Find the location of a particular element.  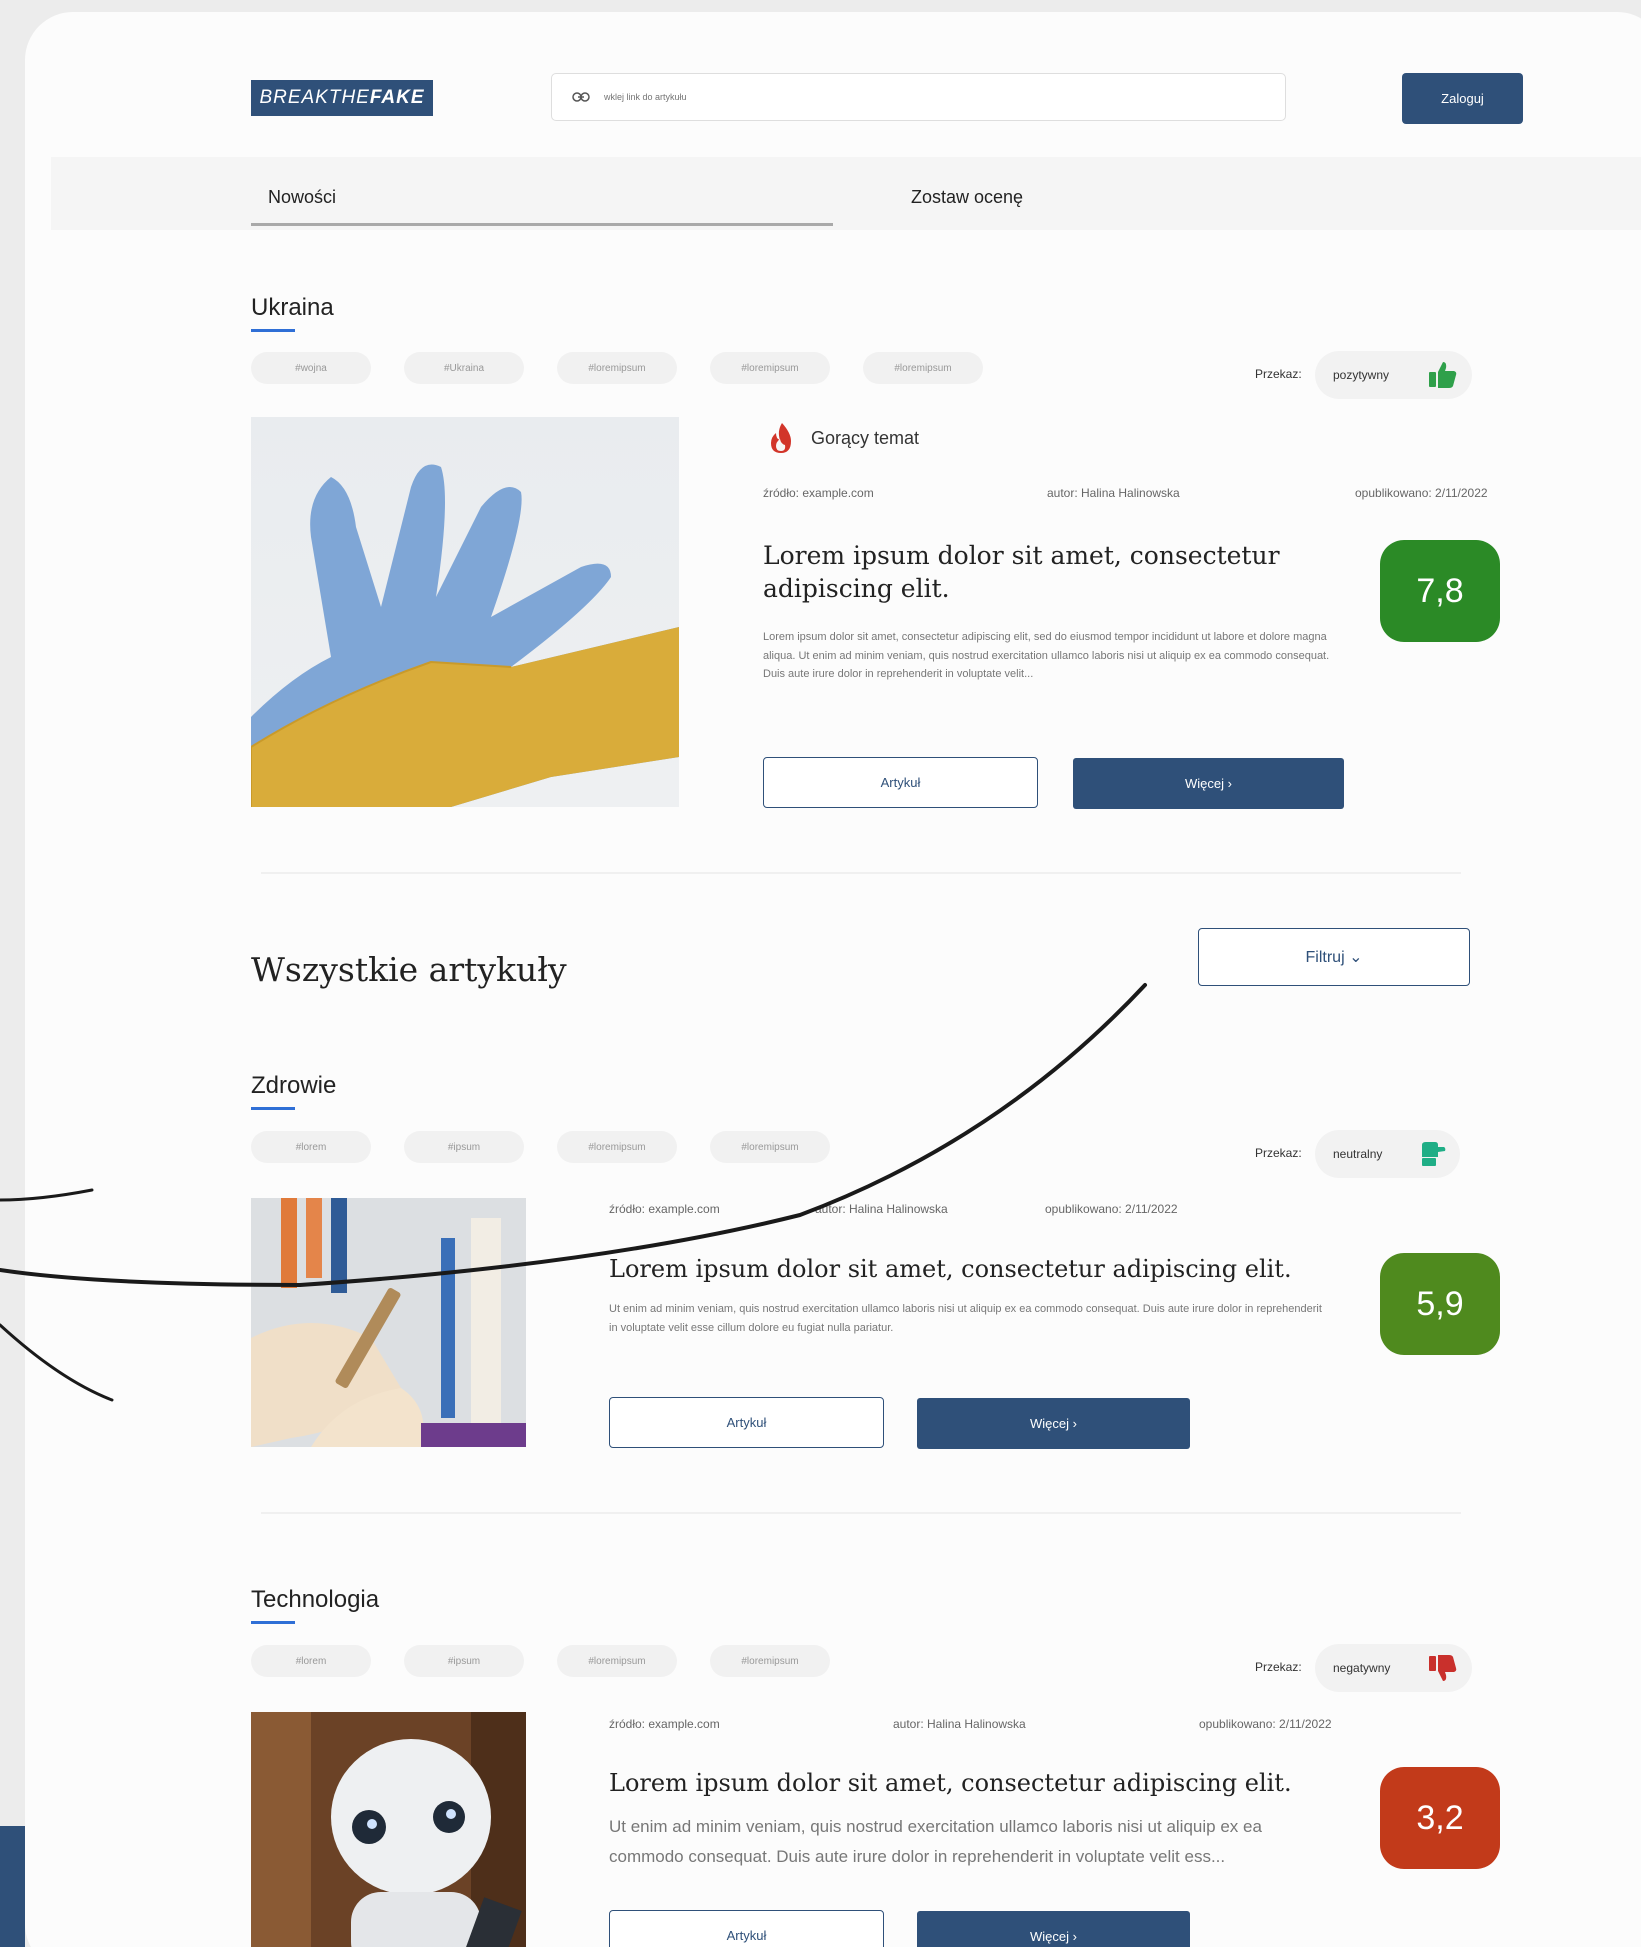

przekaz-value: neutralny is located at coordinates (1358, 1154).